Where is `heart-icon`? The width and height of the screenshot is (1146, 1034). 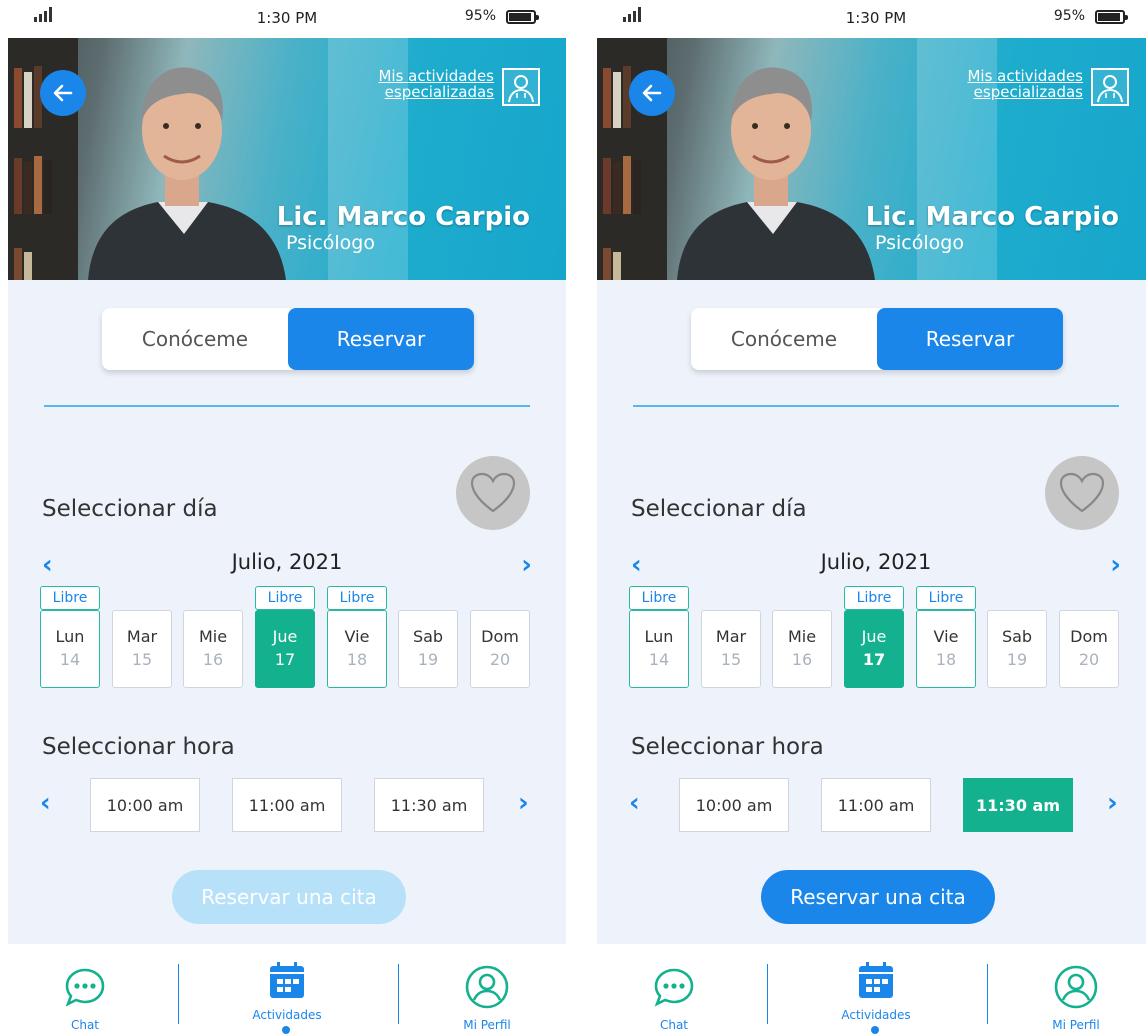
heart-icon is located at coordinates (1082, 492).